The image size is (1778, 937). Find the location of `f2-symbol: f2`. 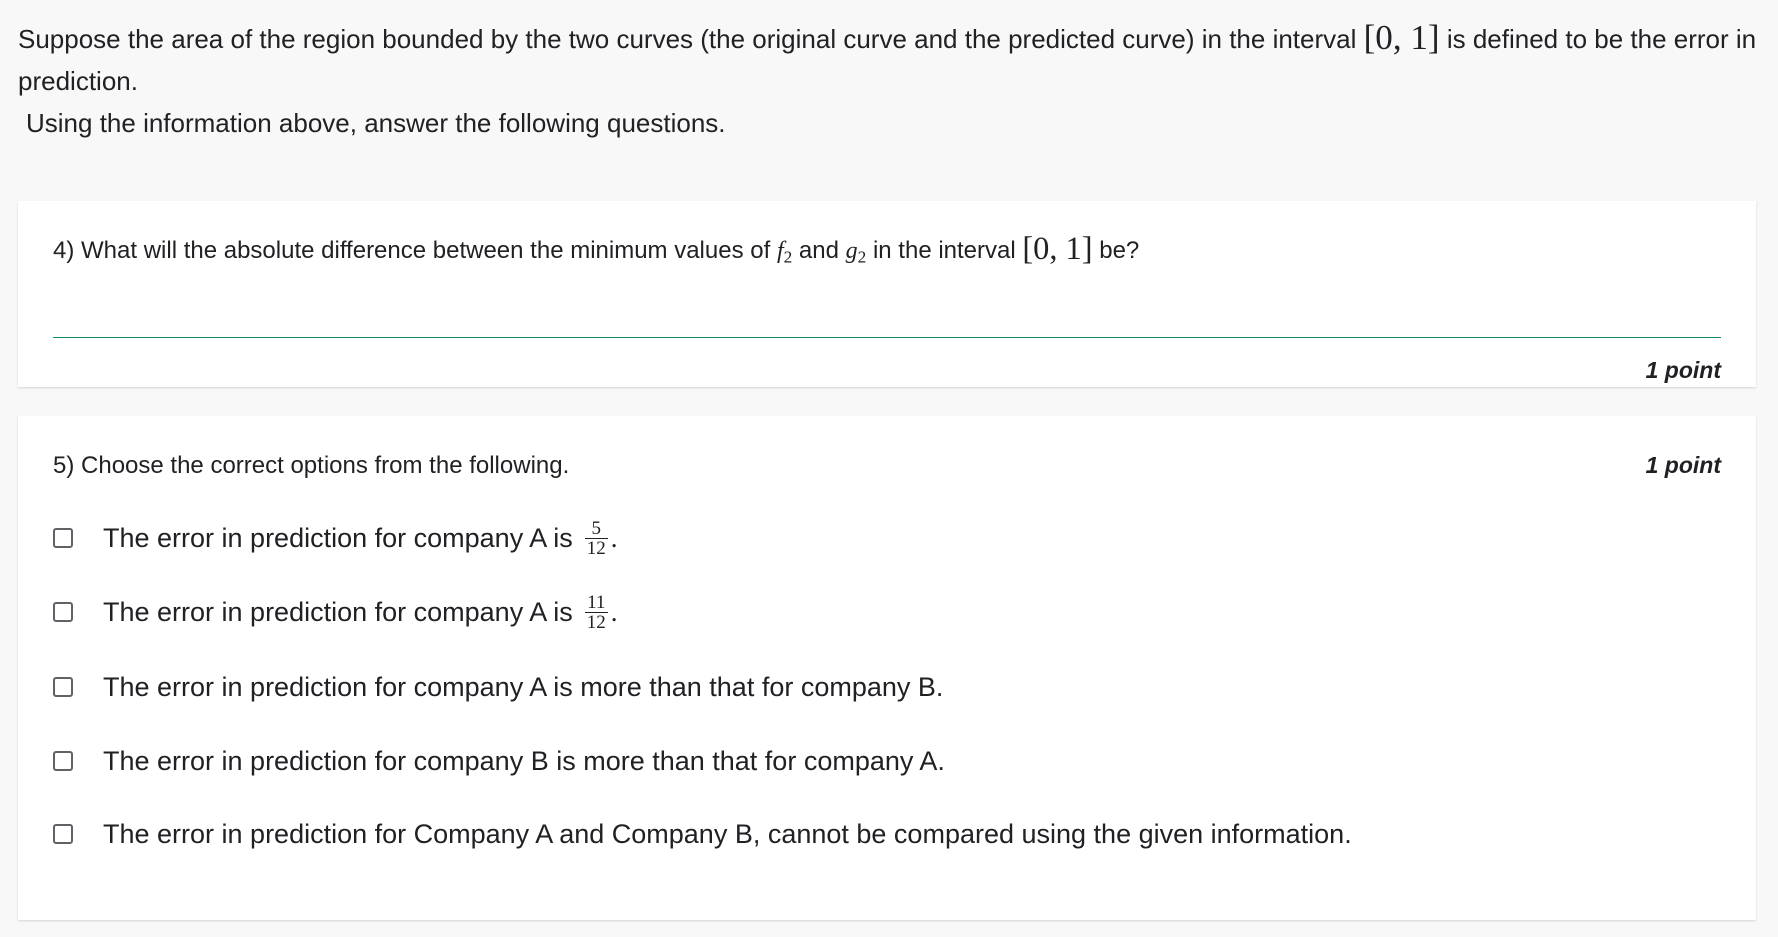

f2-symbol: f2 is located at coordinates (784, 252).